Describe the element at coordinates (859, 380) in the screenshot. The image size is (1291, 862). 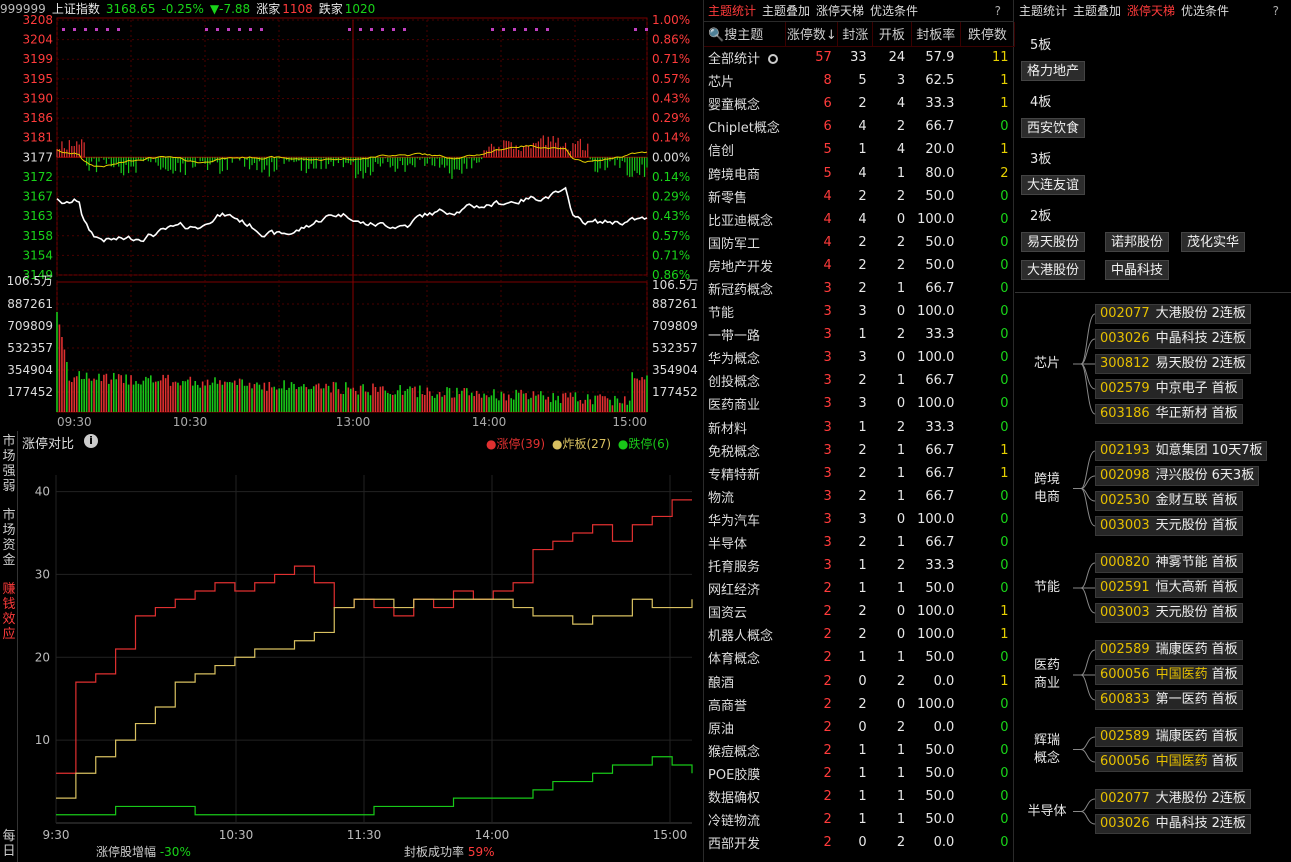
I see `table-row: 创投概念 3 2 1 66.7 0` at that location.